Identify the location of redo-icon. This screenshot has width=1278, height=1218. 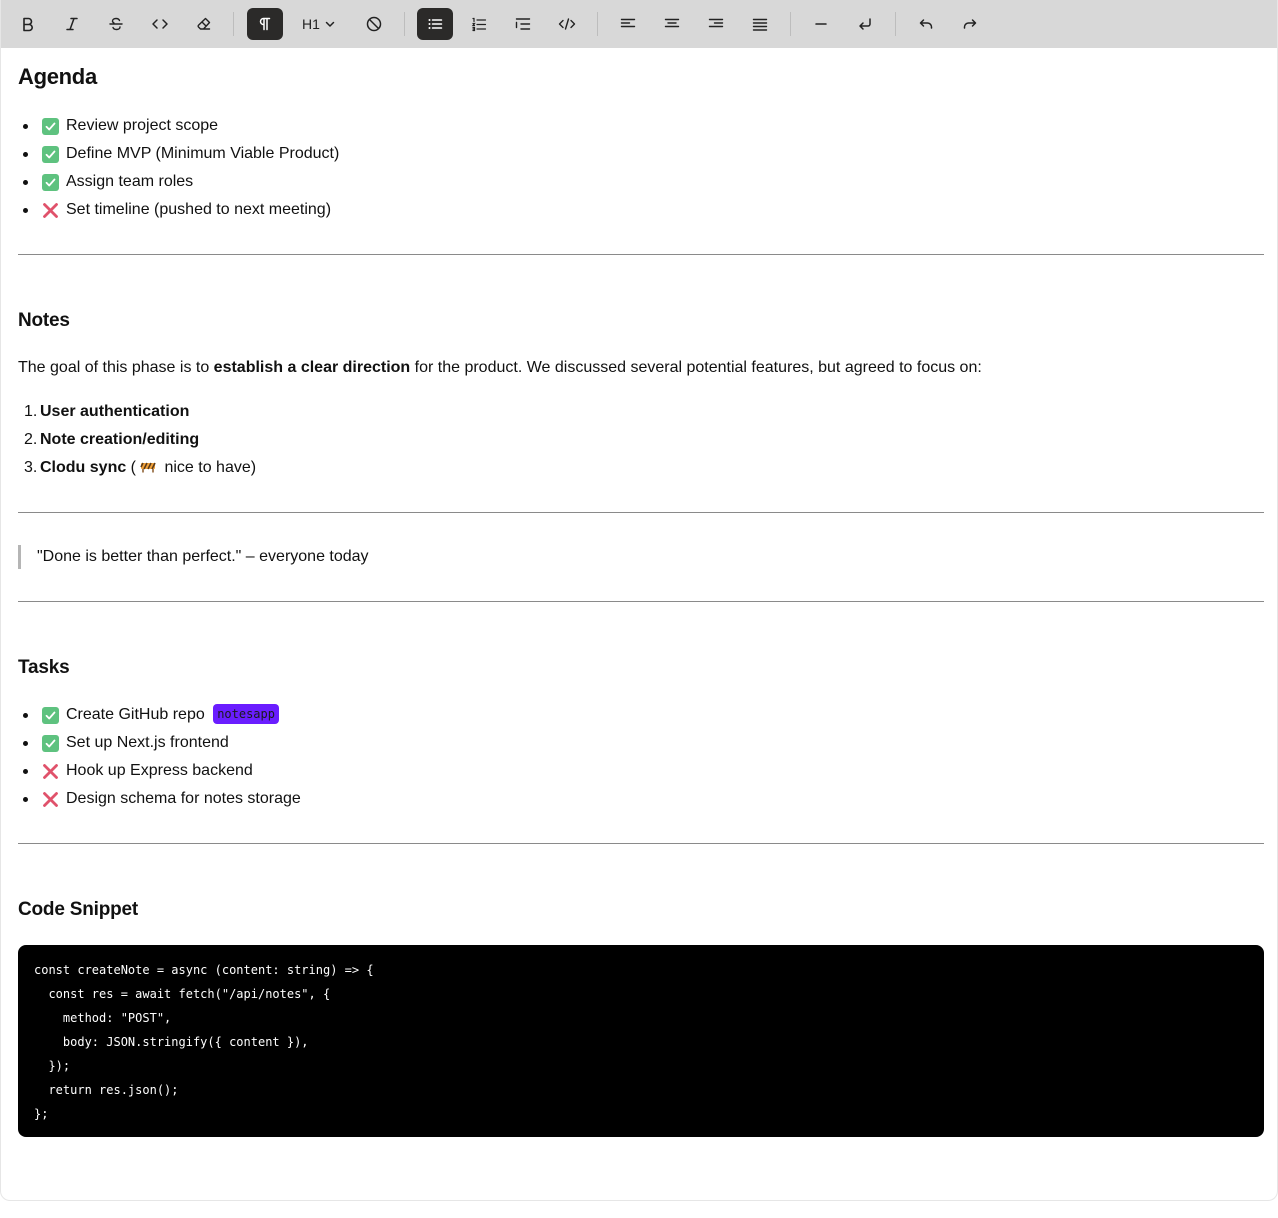
(970, 24).